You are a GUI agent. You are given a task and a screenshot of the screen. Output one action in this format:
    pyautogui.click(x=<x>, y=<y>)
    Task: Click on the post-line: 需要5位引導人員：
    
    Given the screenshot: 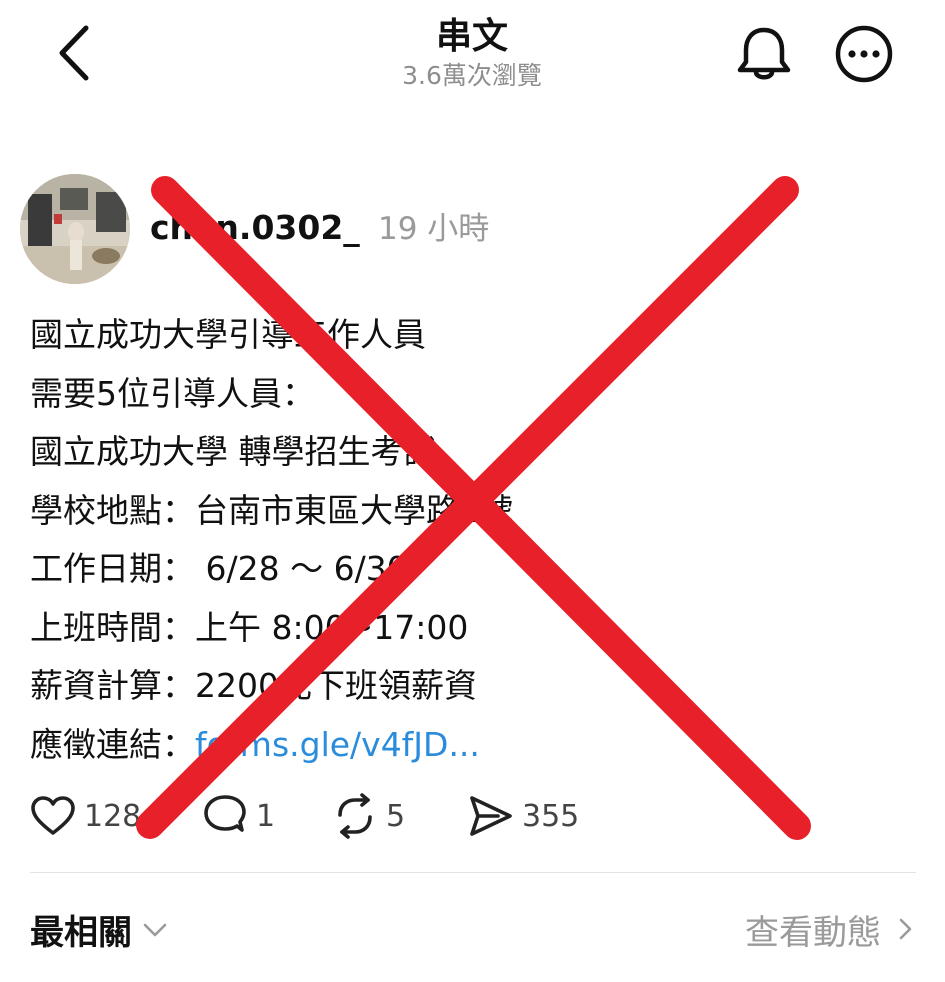 What is the action you would take?
    pyautogui.click(x=172, y=393)
    